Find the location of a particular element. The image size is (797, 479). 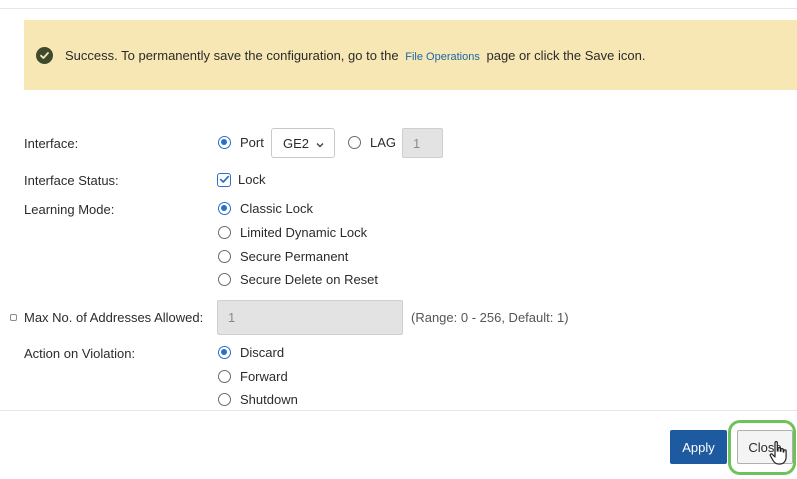

port-select-value: GE2 is located at coordinates (296, 143).